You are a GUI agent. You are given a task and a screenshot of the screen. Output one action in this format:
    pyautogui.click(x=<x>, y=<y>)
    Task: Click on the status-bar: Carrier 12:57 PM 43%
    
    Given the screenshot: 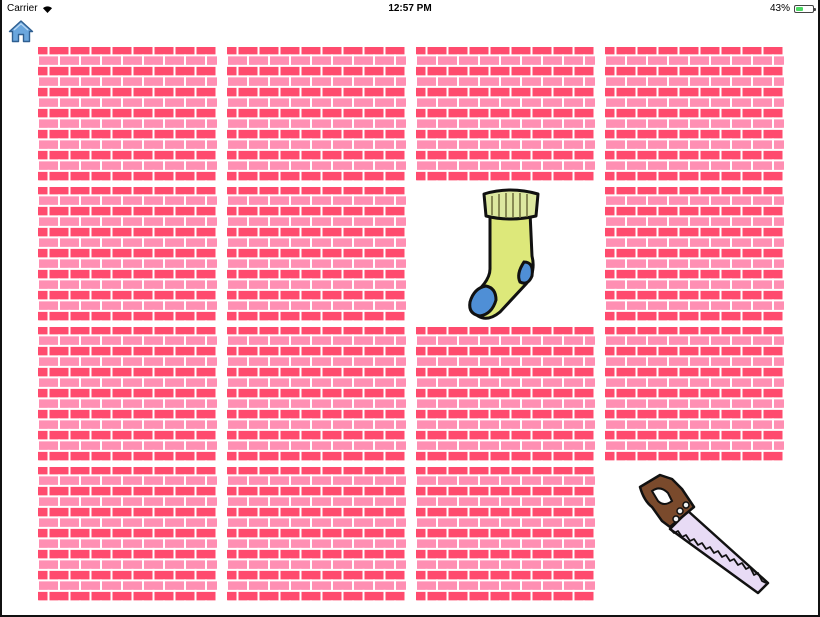 What is the action you would take?
    pyautogui.click(x=410, y=9)
    